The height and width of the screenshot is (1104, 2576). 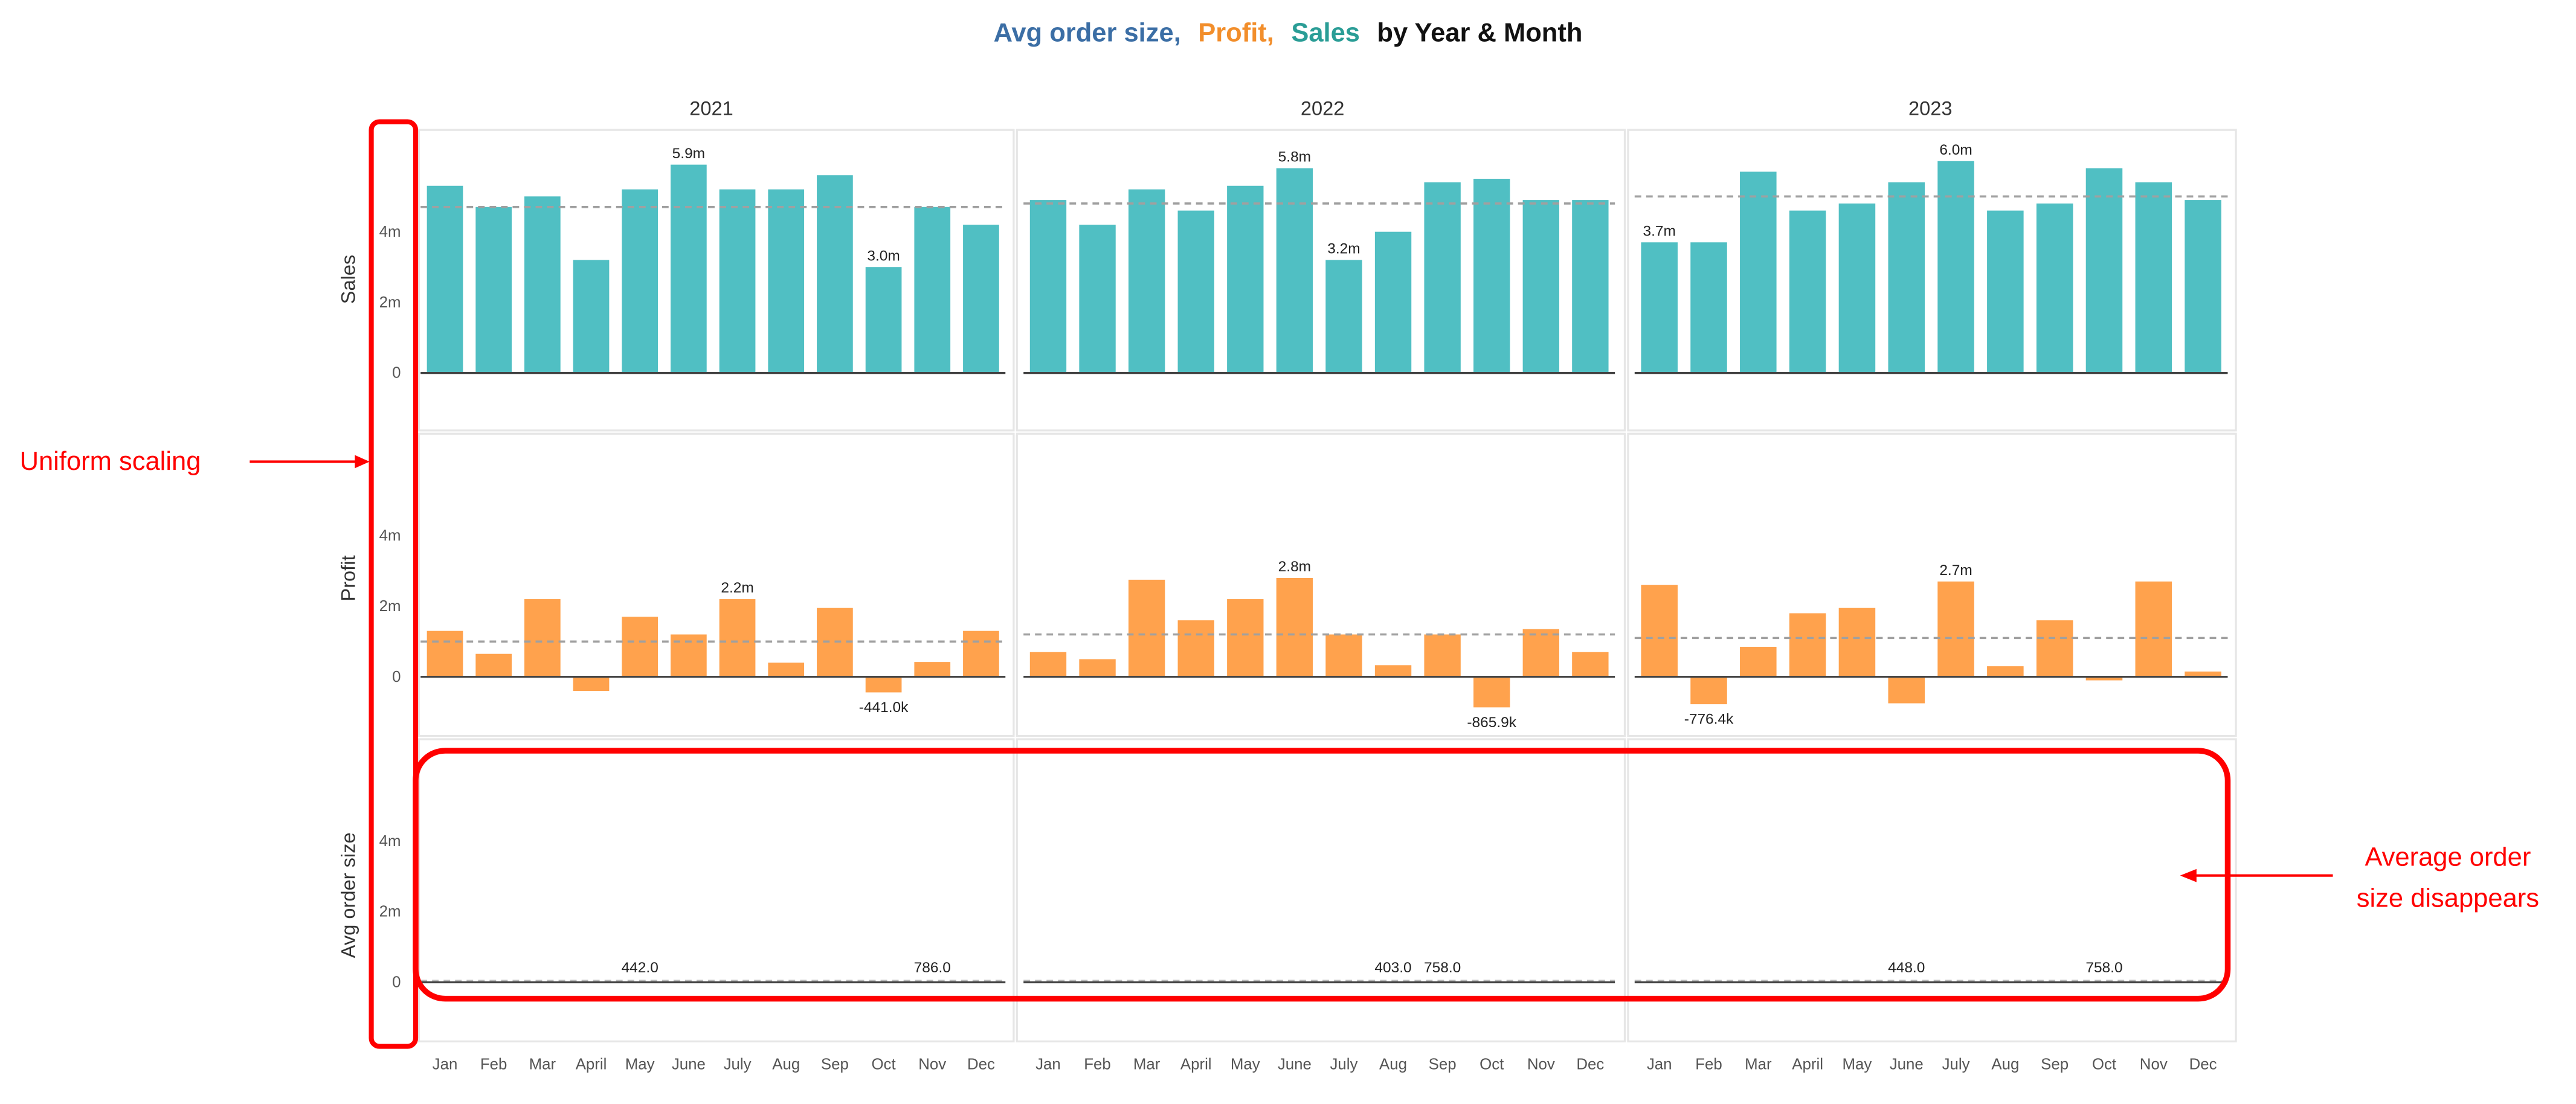 What do you see at coordinates (1343, 316) in the screenshot?
I see `bar-sales-2022-July` at bounding box center [1343, 316].